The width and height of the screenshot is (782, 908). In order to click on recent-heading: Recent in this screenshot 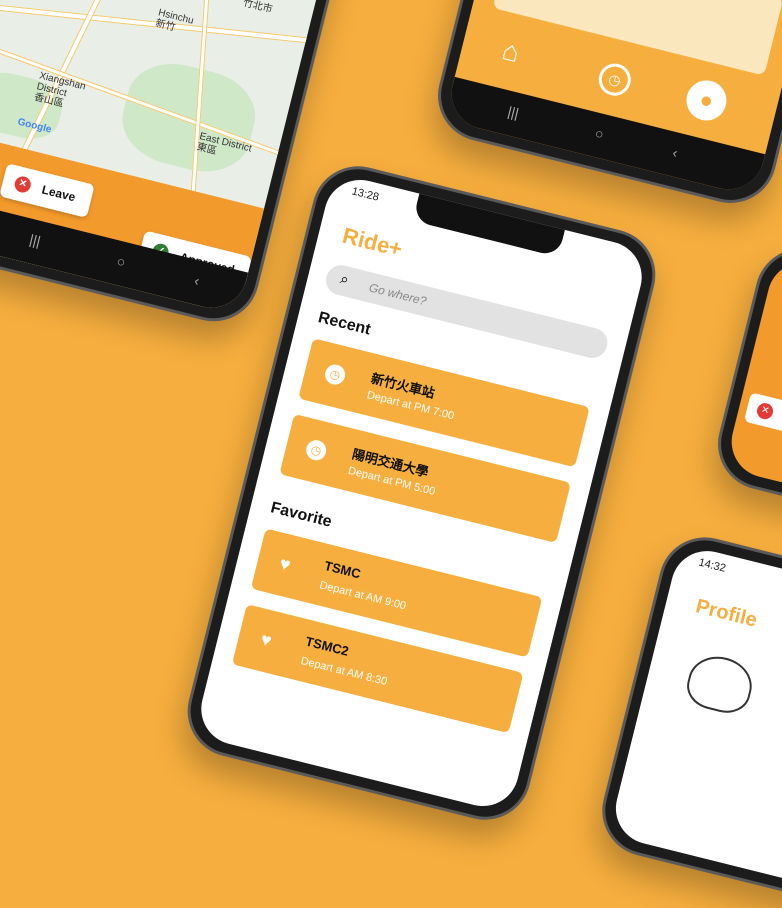, I will do `click(344, 324)`.